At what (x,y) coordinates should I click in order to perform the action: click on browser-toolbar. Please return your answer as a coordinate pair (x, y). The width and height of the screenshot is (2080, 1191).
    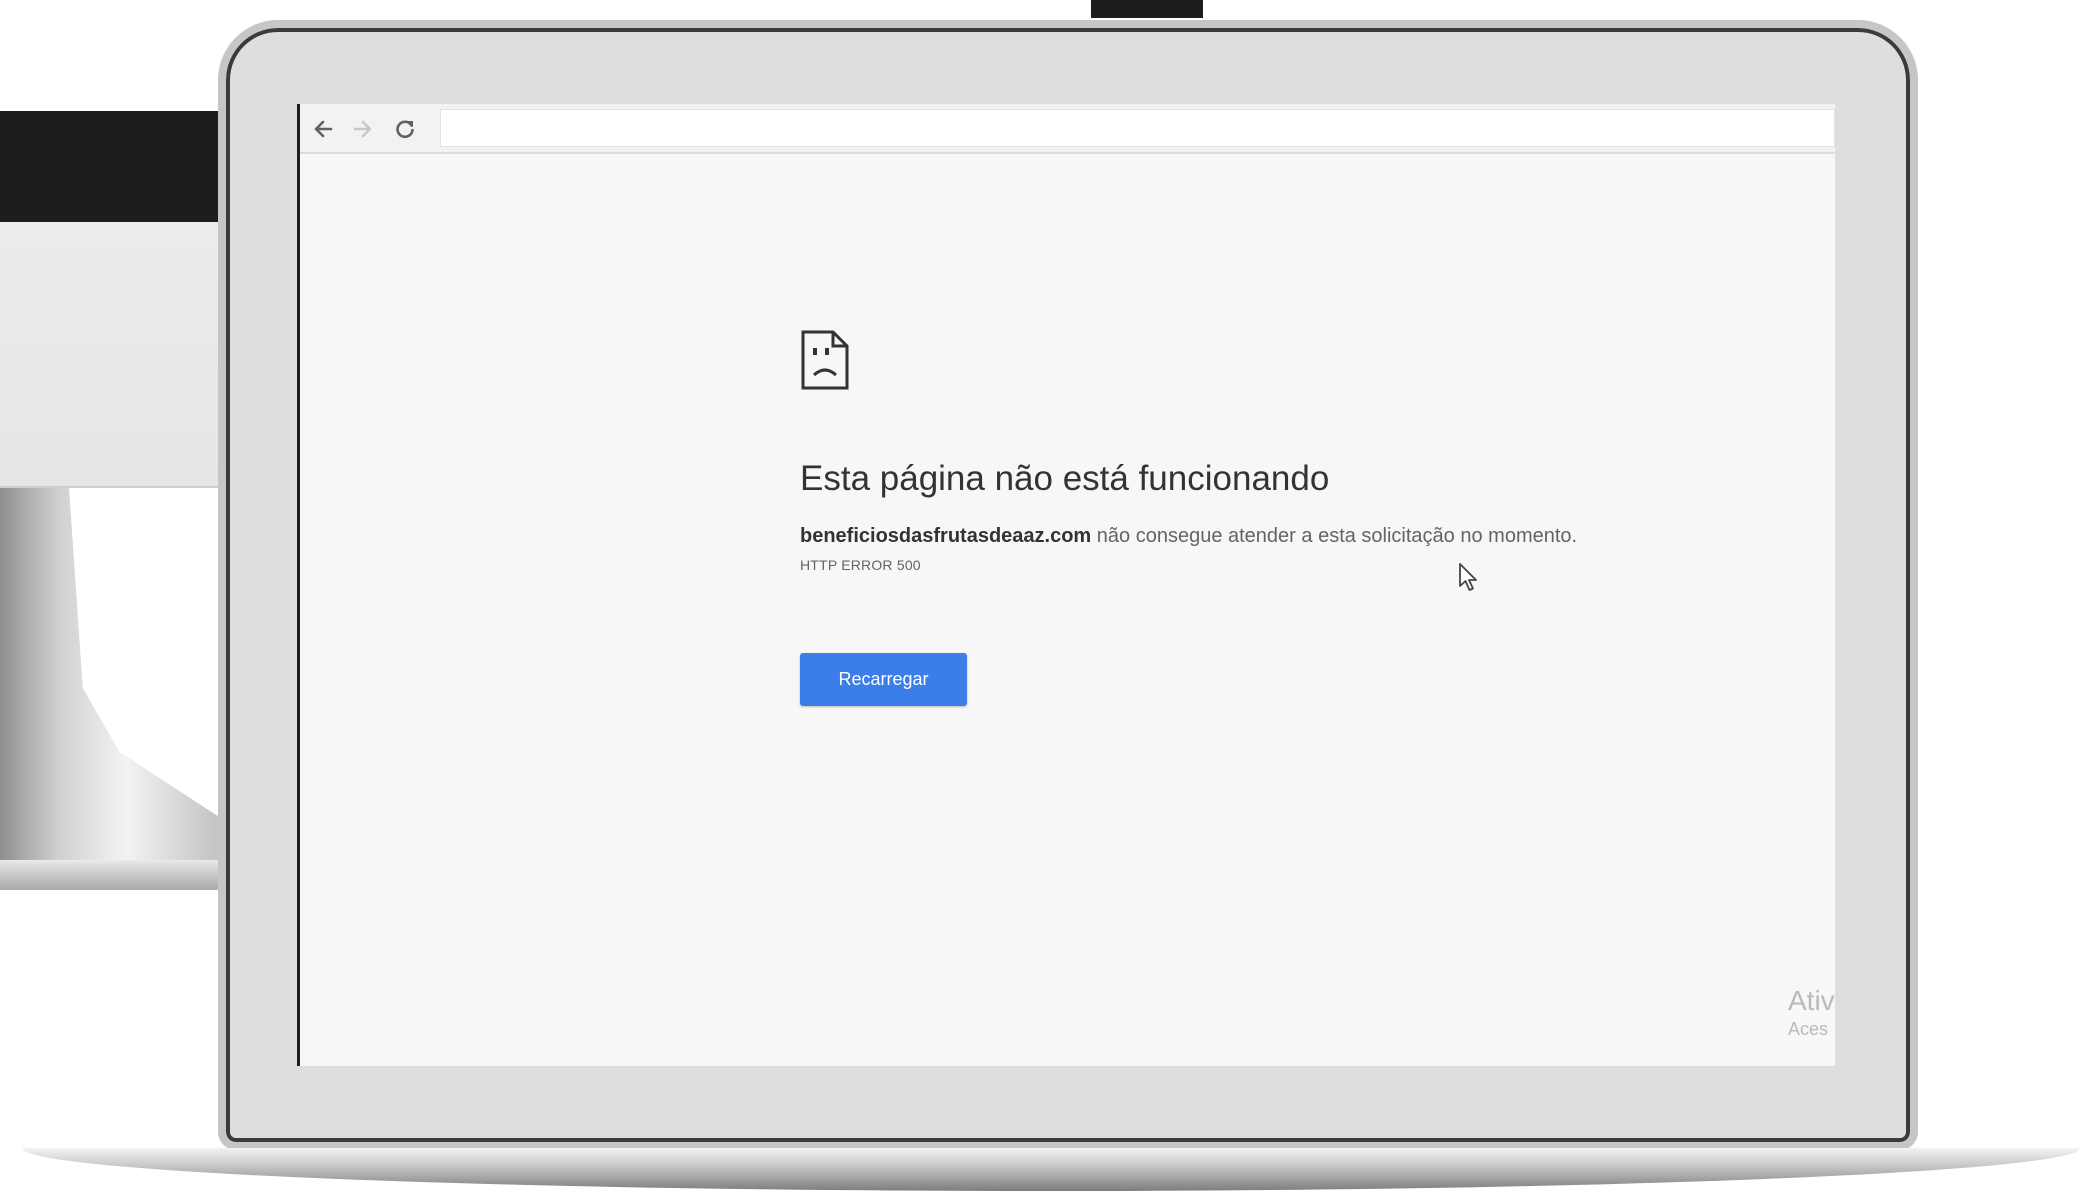
    Looking at the image, I should click on (1067, 129).